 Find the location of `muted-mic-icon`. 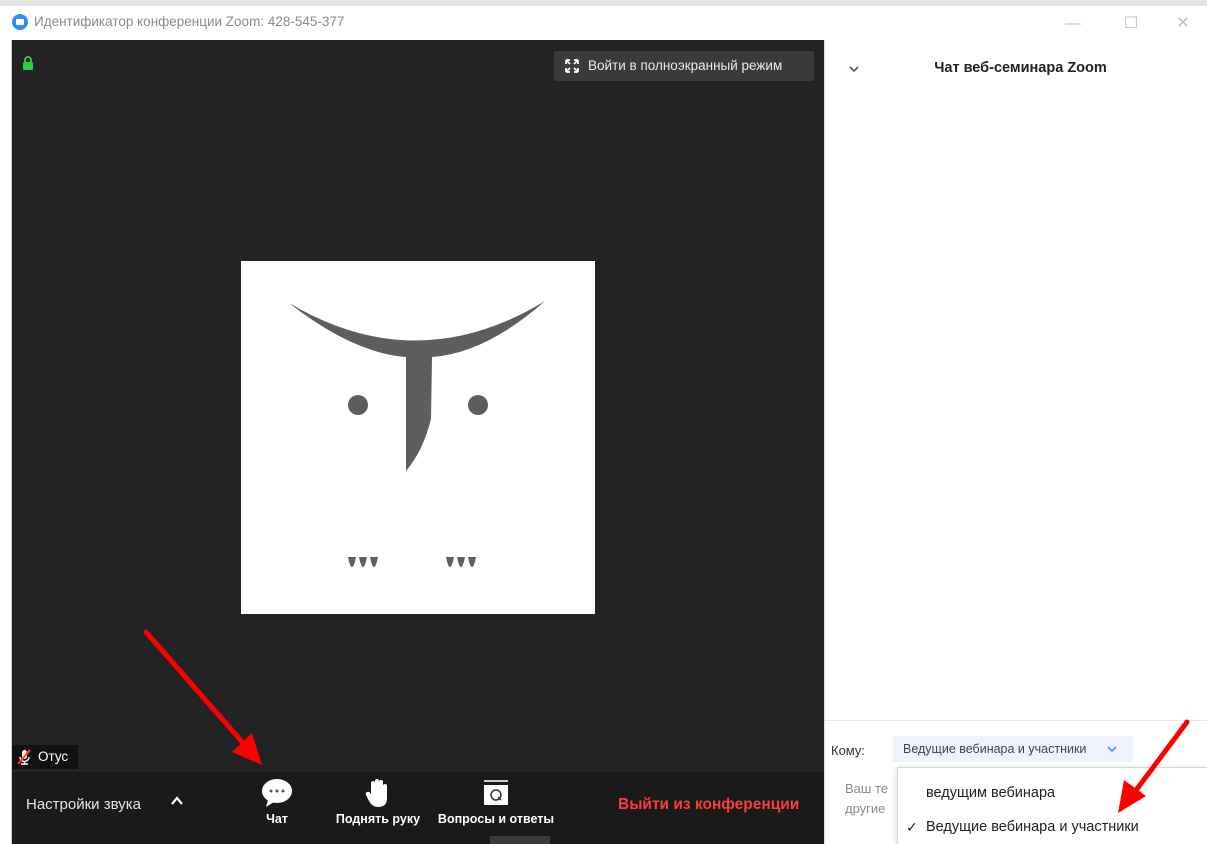

muted-mic-icon is located at coordinates (24, 757).